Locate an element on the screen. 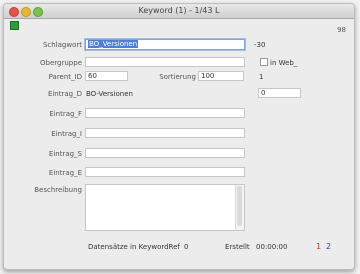 Image resolution: width=360 pixels, height=274 pixels. beschreibung-scrollbar is located at coordinates (239, 207).